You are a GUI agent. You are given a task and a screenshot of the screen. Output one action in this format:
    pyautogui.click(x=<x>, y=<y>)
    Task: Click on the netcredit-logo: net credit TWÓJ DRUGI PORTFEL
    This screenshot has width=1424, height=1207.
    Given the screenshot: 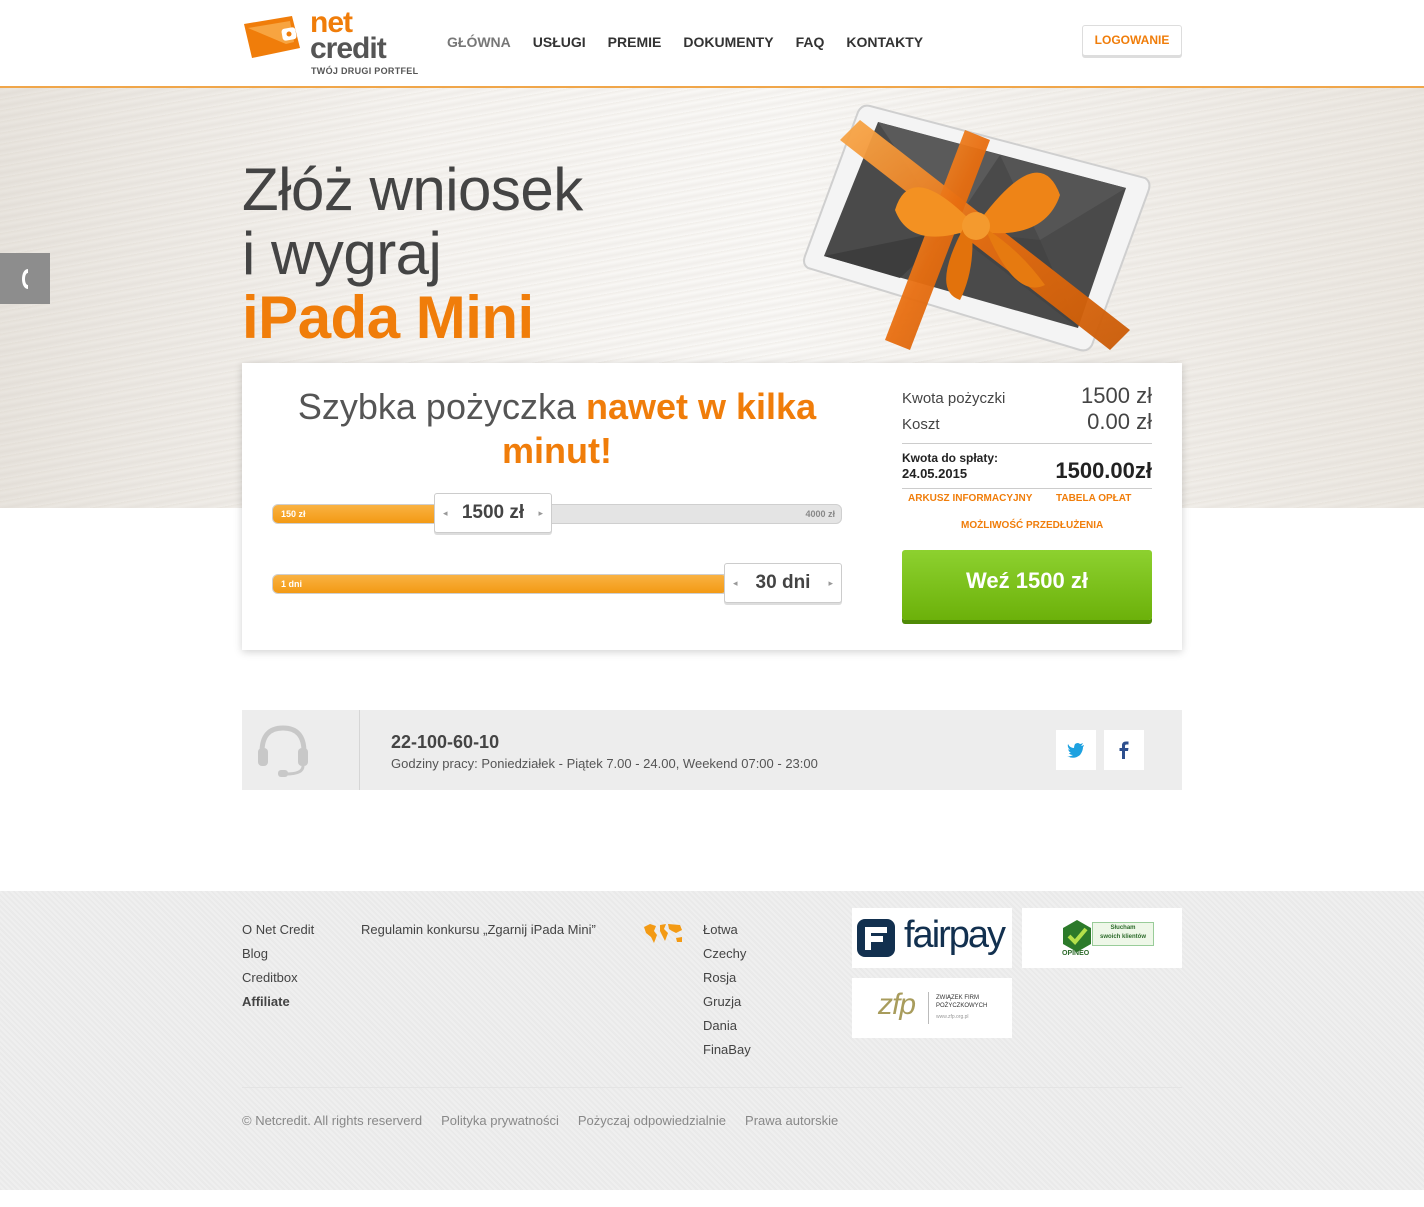 What is the action you would take?
    pyautogui.click(x=330, y=43)
    